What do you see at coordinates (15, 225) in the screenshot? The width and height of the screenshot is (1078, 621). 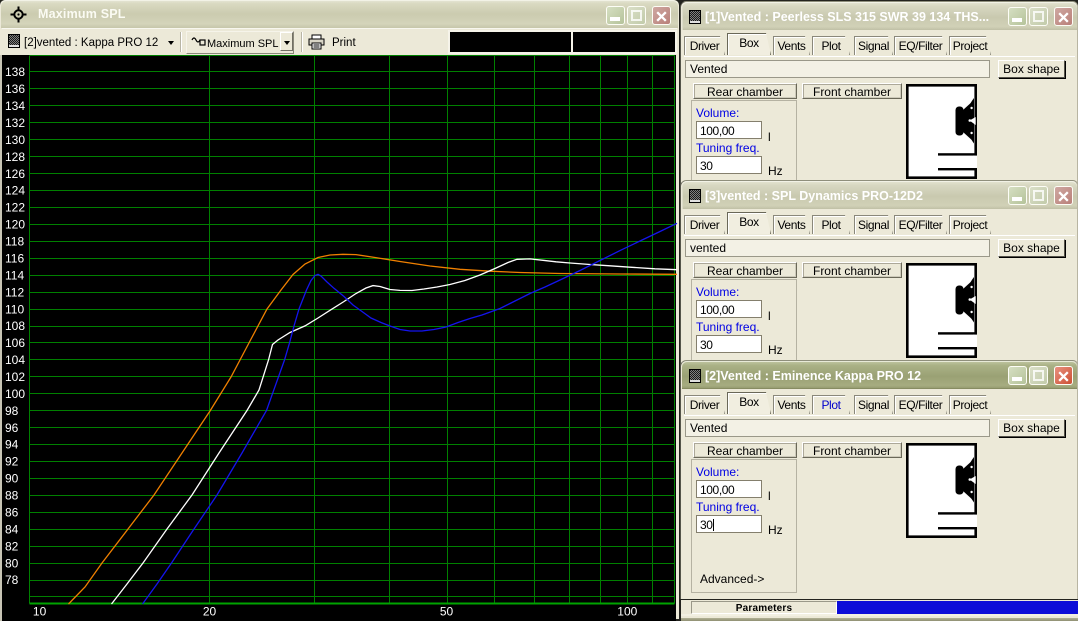 I see `svg-text: 120` at bounding box center [15, 225].